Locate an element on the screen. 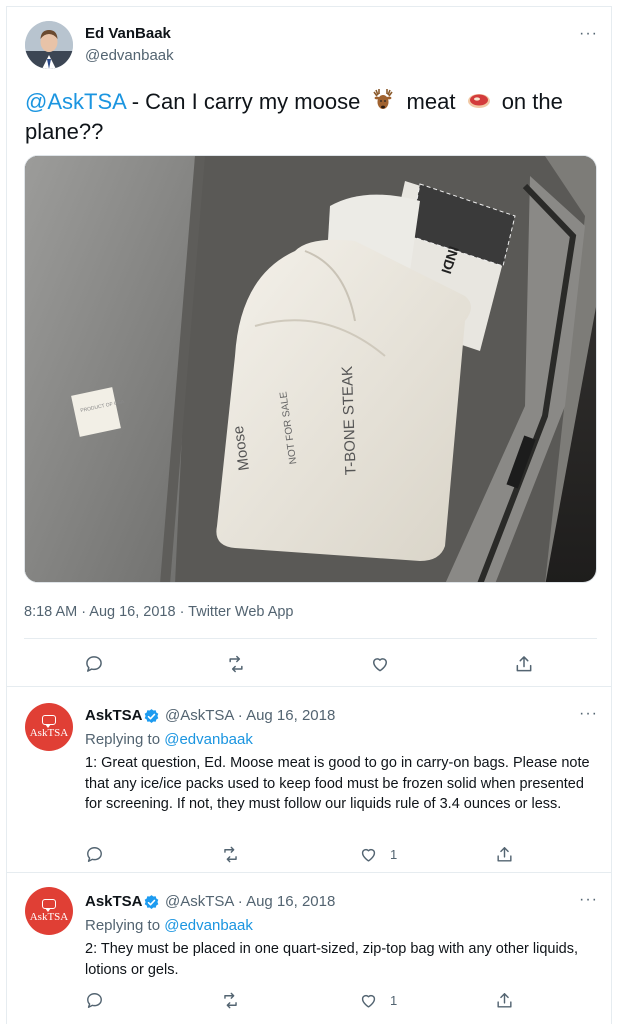 This screenshot has height=1024, width=618. divider is located at coordinates (310, 638).